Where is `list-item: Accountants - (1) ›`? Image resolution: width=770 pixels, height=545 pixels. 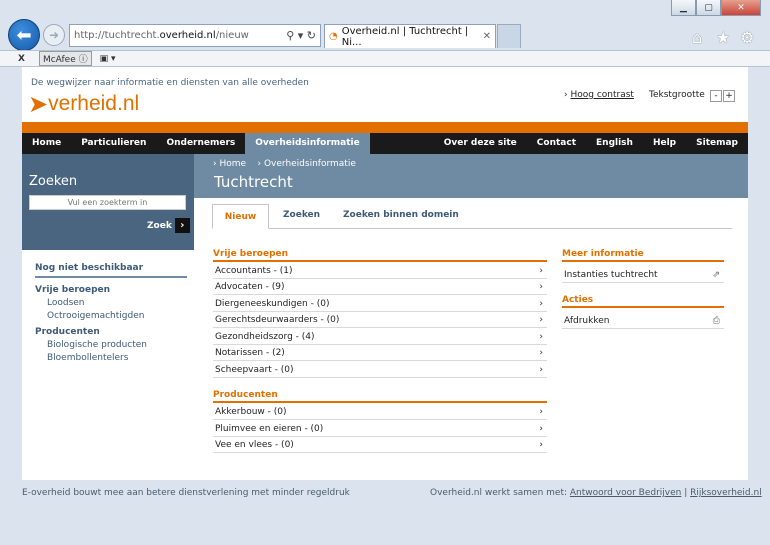 list-item: Accountants - (1) › is located at coordinates (380, 271).